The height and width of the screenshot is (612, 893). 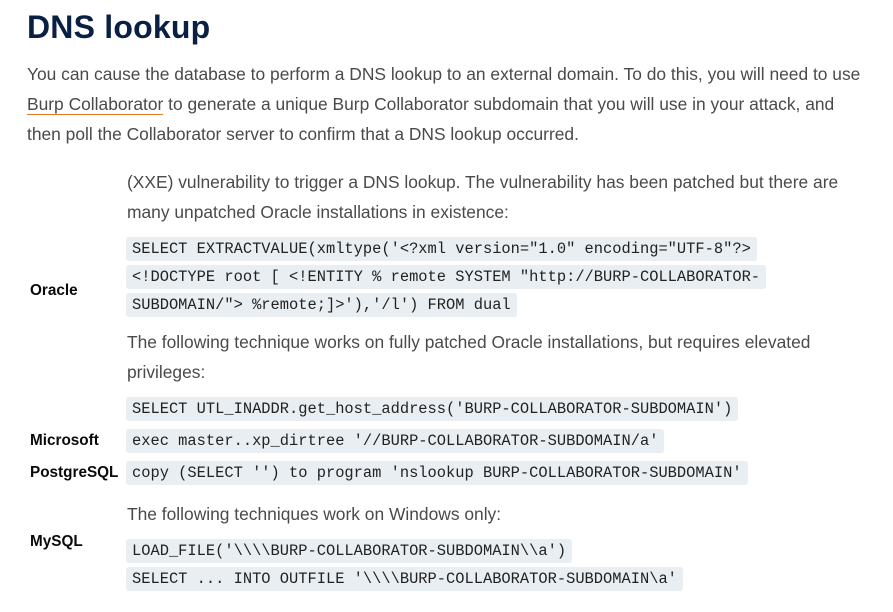 I want to click on db-label-microsoft: Microsoft, so click(x=64, y=440).